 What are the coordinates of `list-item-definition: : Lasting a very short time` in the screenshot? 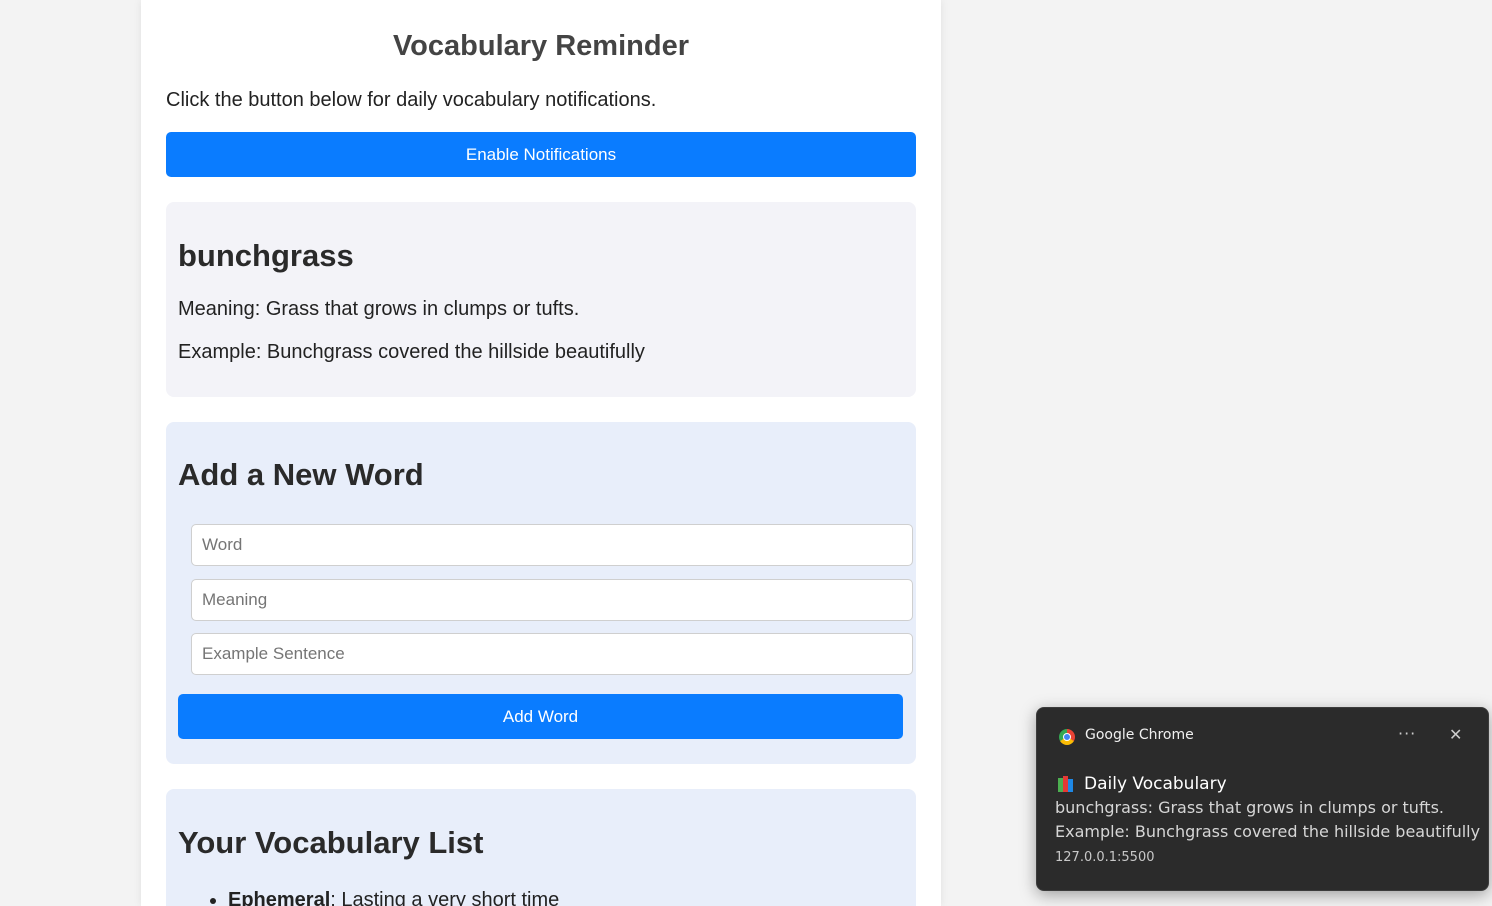 It's located at (445, 897).